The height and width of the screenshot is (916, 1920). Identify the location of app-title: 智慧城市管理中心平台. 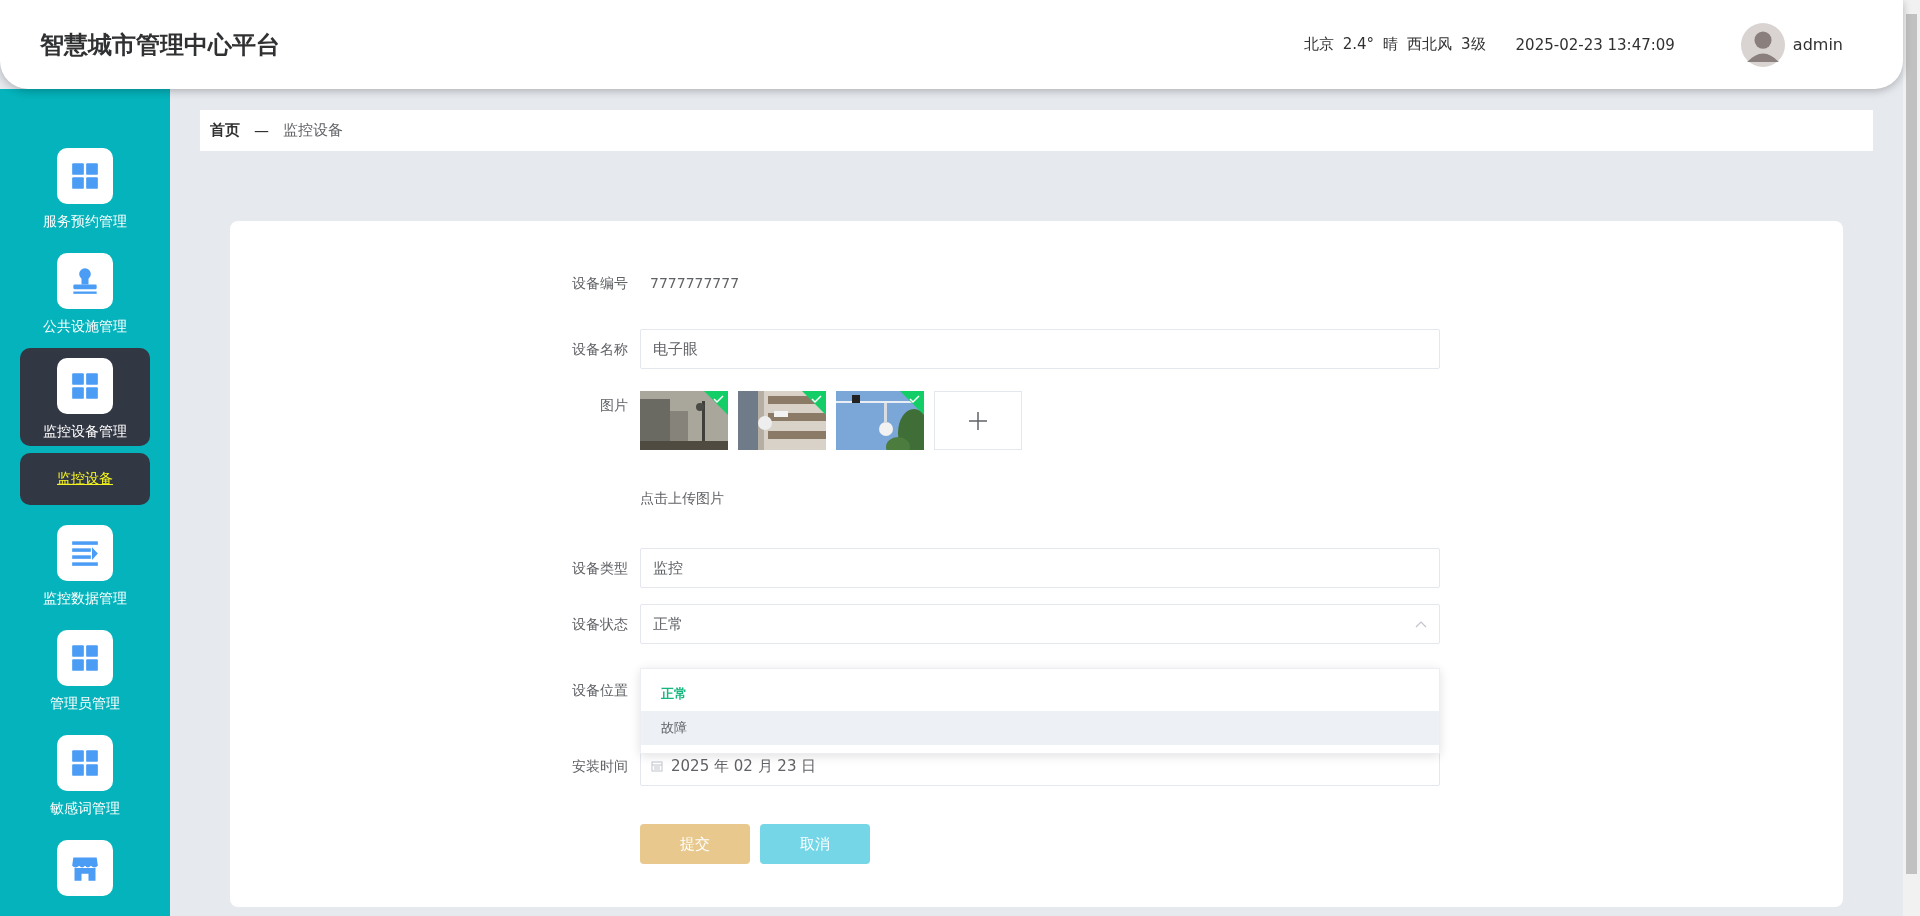
(160, 45).